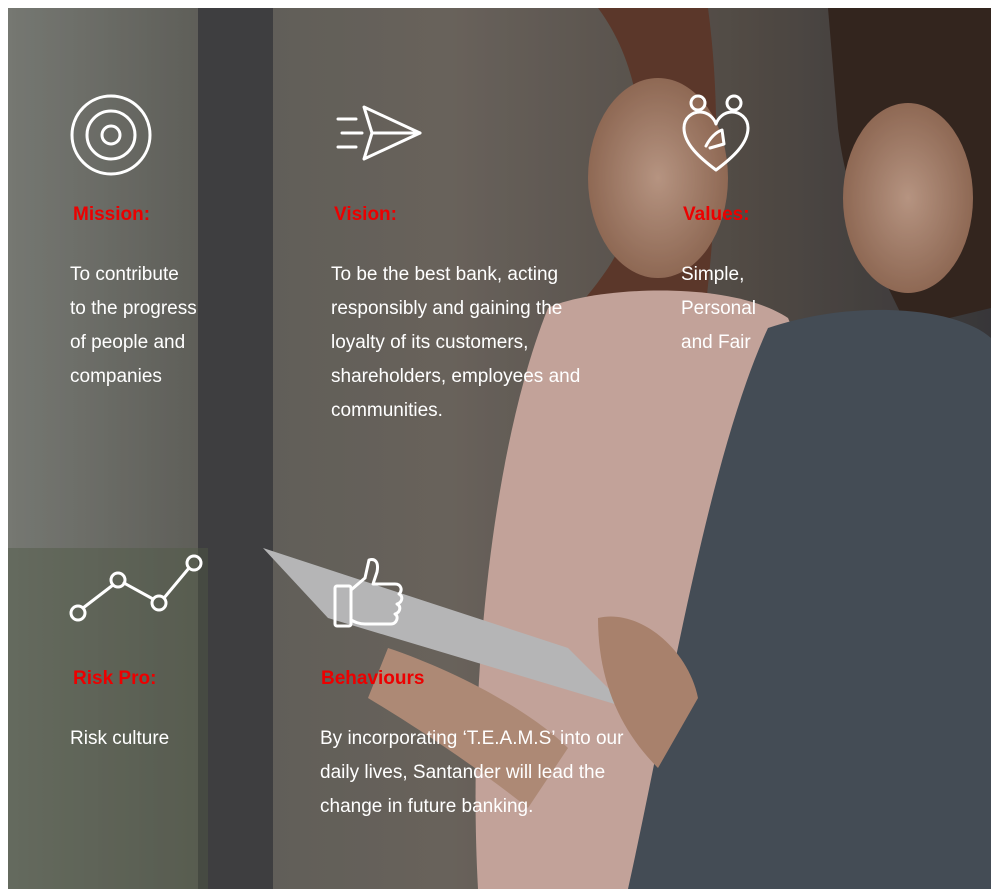  I want to click on values-line: and Fair, so click(716, 342).